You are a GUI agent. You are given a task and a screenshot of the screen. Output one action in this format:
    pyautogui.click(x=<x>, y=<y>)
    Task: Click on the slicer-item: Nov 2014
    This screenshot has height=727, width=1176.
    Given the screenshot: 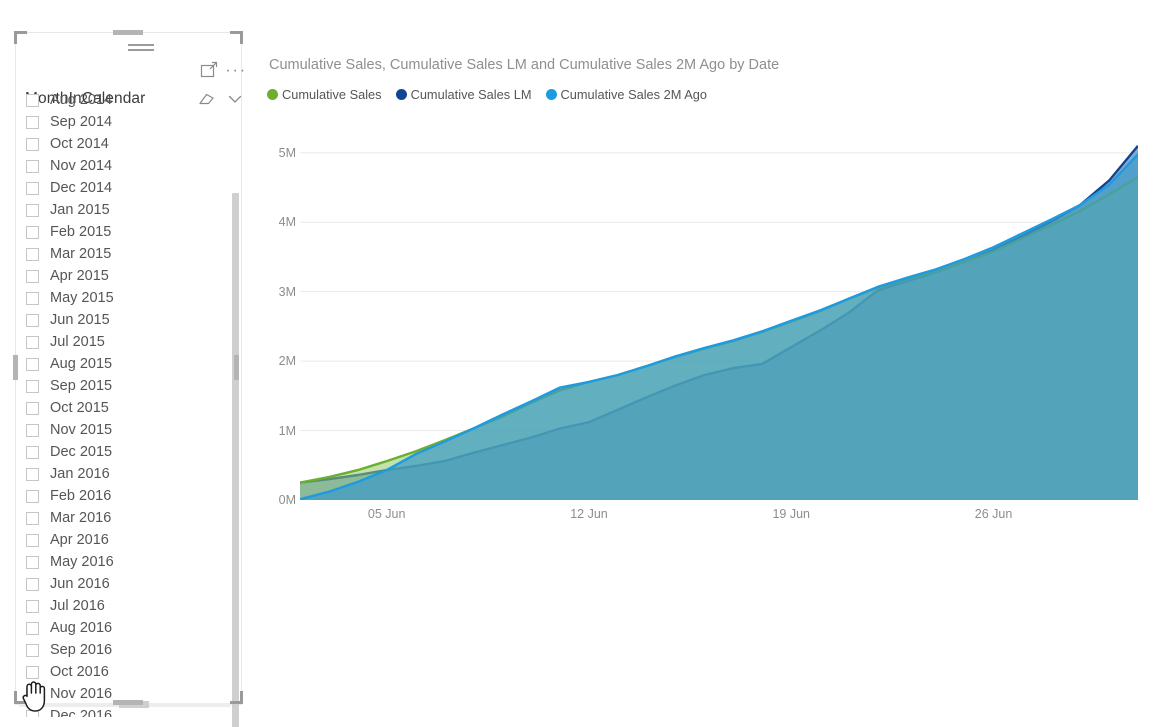 What is the action you would take?
    pyautogui.click(x=123, y=166)
    